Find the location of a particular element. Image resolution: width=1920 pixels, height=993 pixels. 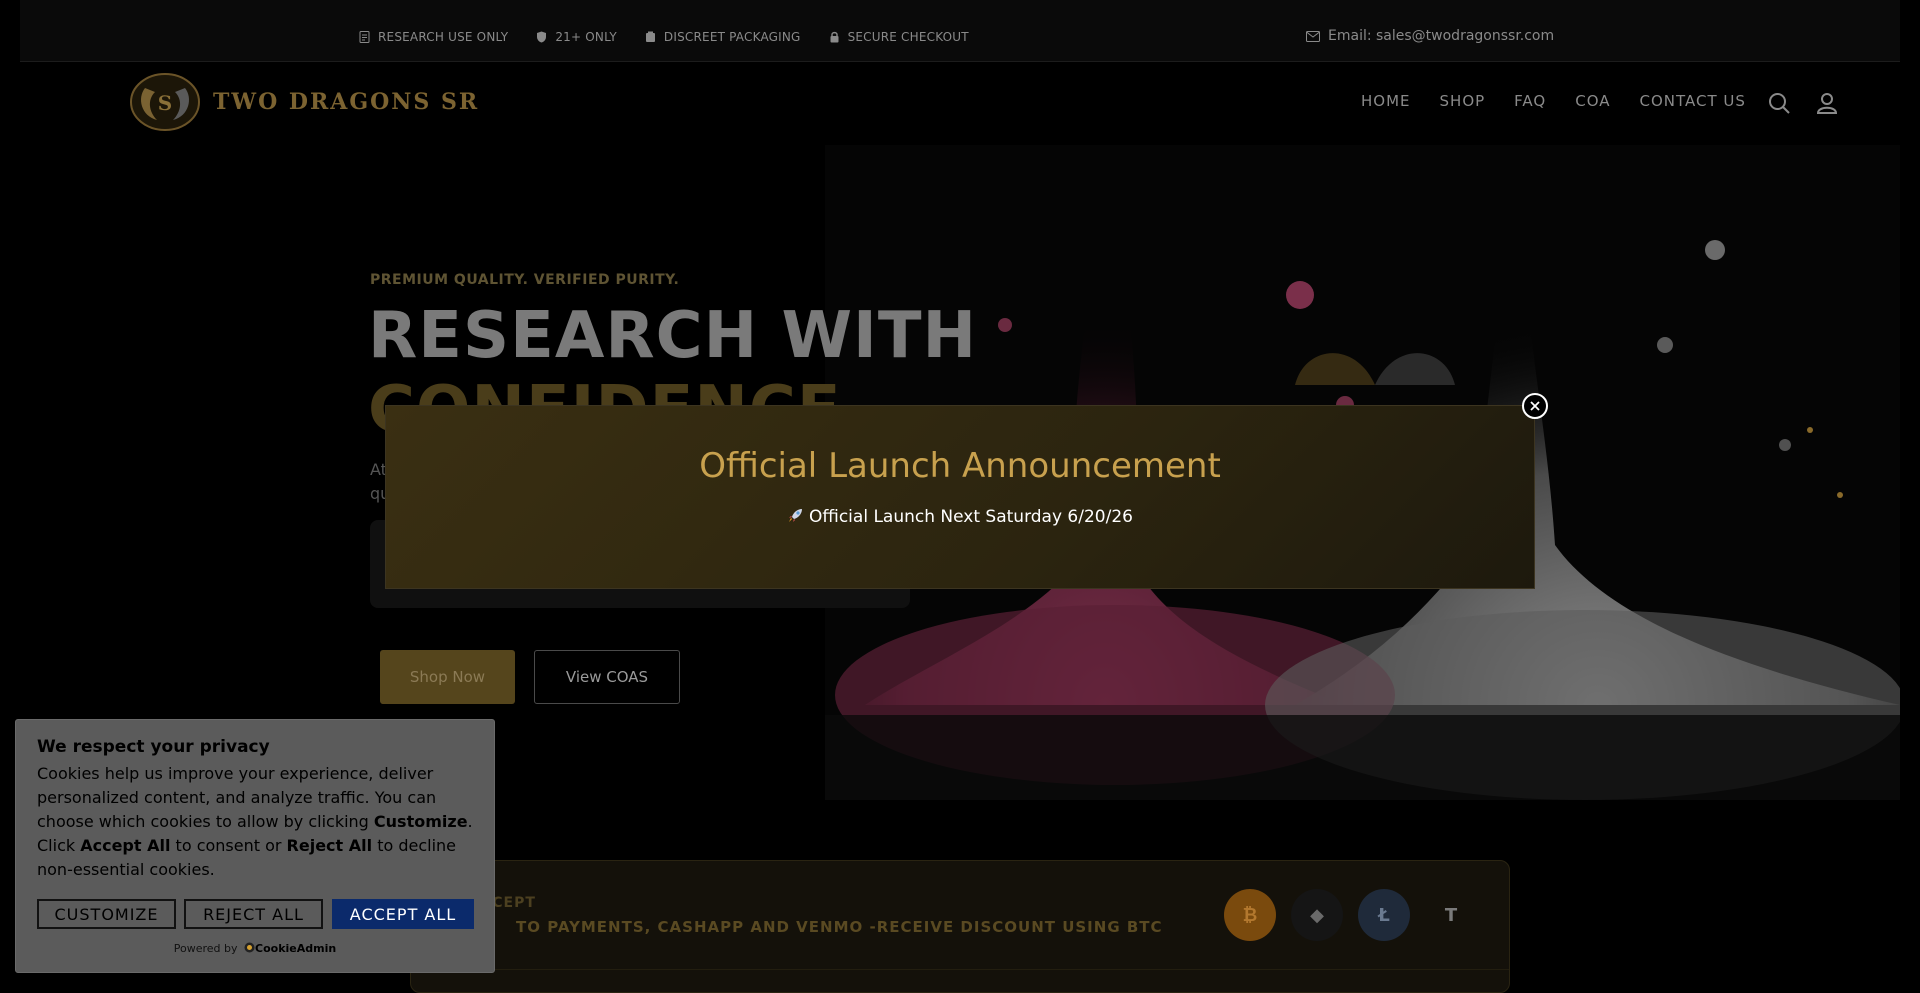

box-icon is located at coordinates (650, 36).